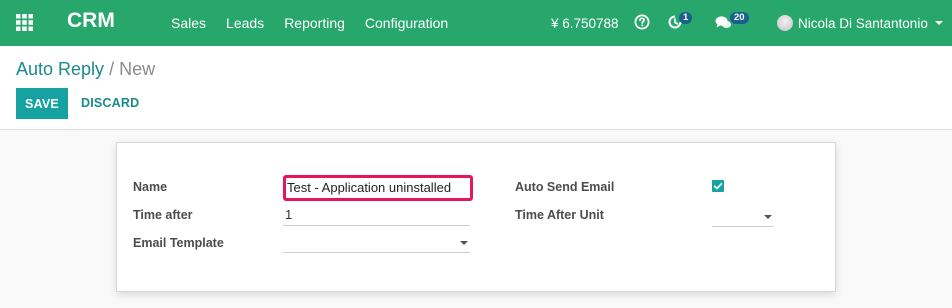 The height and width of the screenshot is (308, 952). What do you see at coordinates (642, 22) in the screenshot?
I see `help-icon` at bounding box center [642, 22].